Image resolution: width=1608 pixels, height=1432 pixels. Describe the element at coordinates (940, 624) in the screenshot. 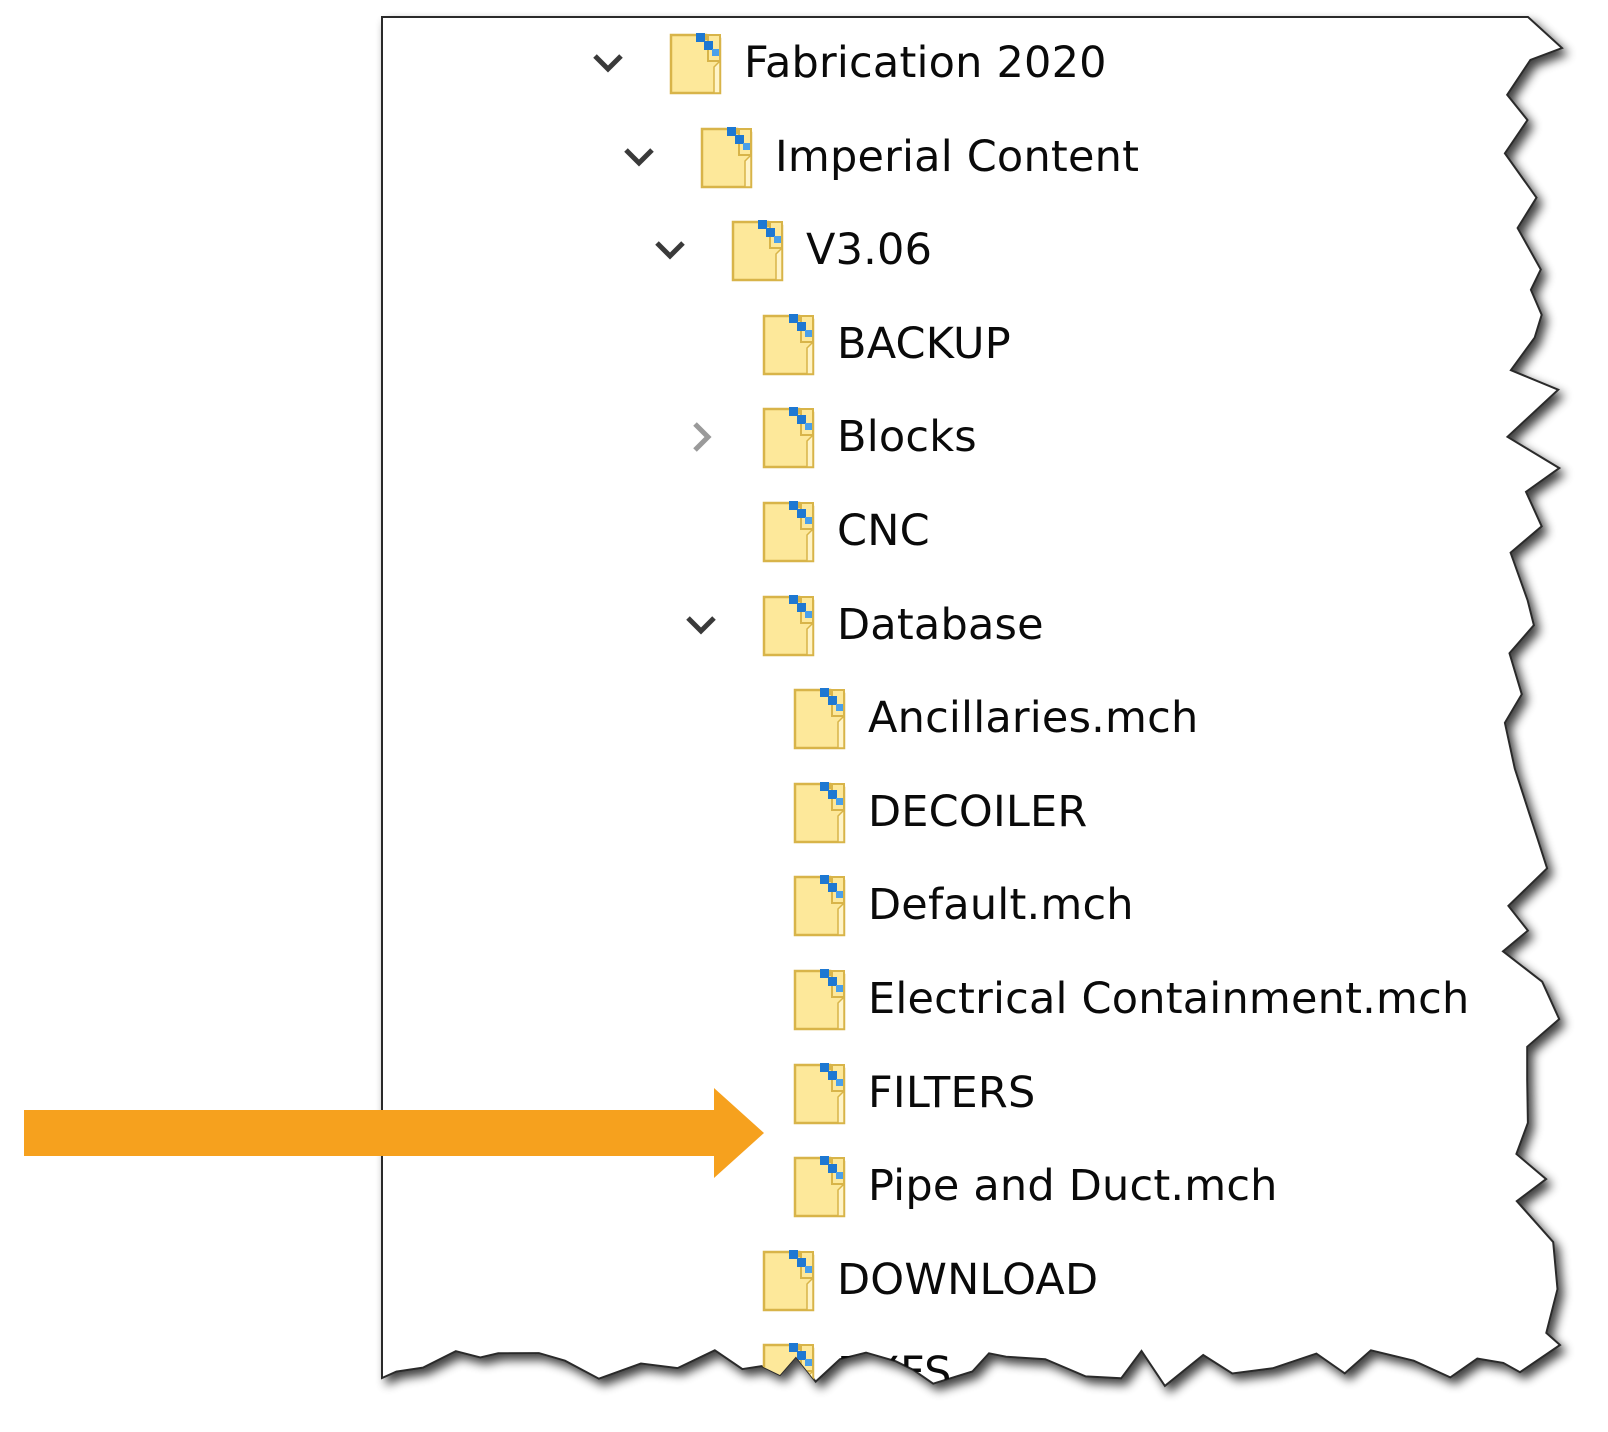

I see `tree-item-label: Database` at that location.